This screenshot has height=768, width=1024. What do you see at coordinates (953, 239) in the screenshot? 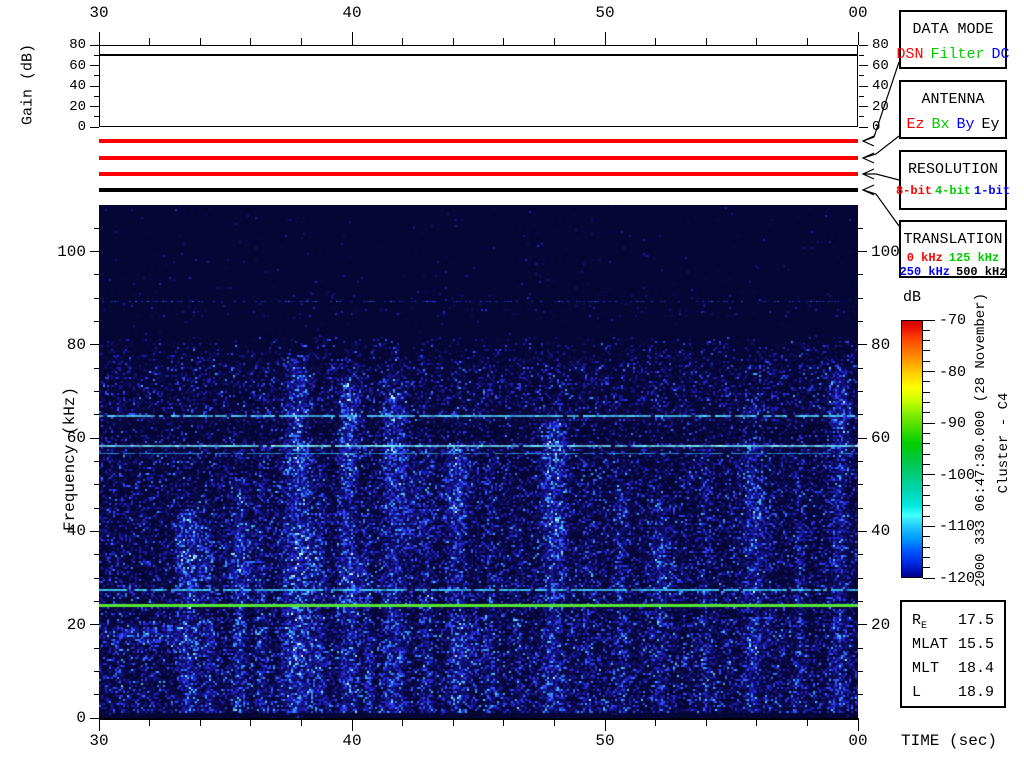
I see `translation-title: TRANSLATION` at bounding box center [953, 239].